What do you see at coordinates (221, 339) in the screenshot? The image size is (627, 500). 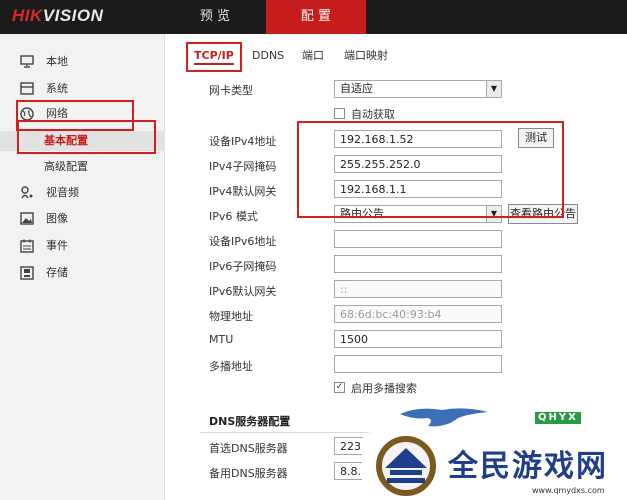 I see `mtu-label: MTU` at bounding box center [221, 339].